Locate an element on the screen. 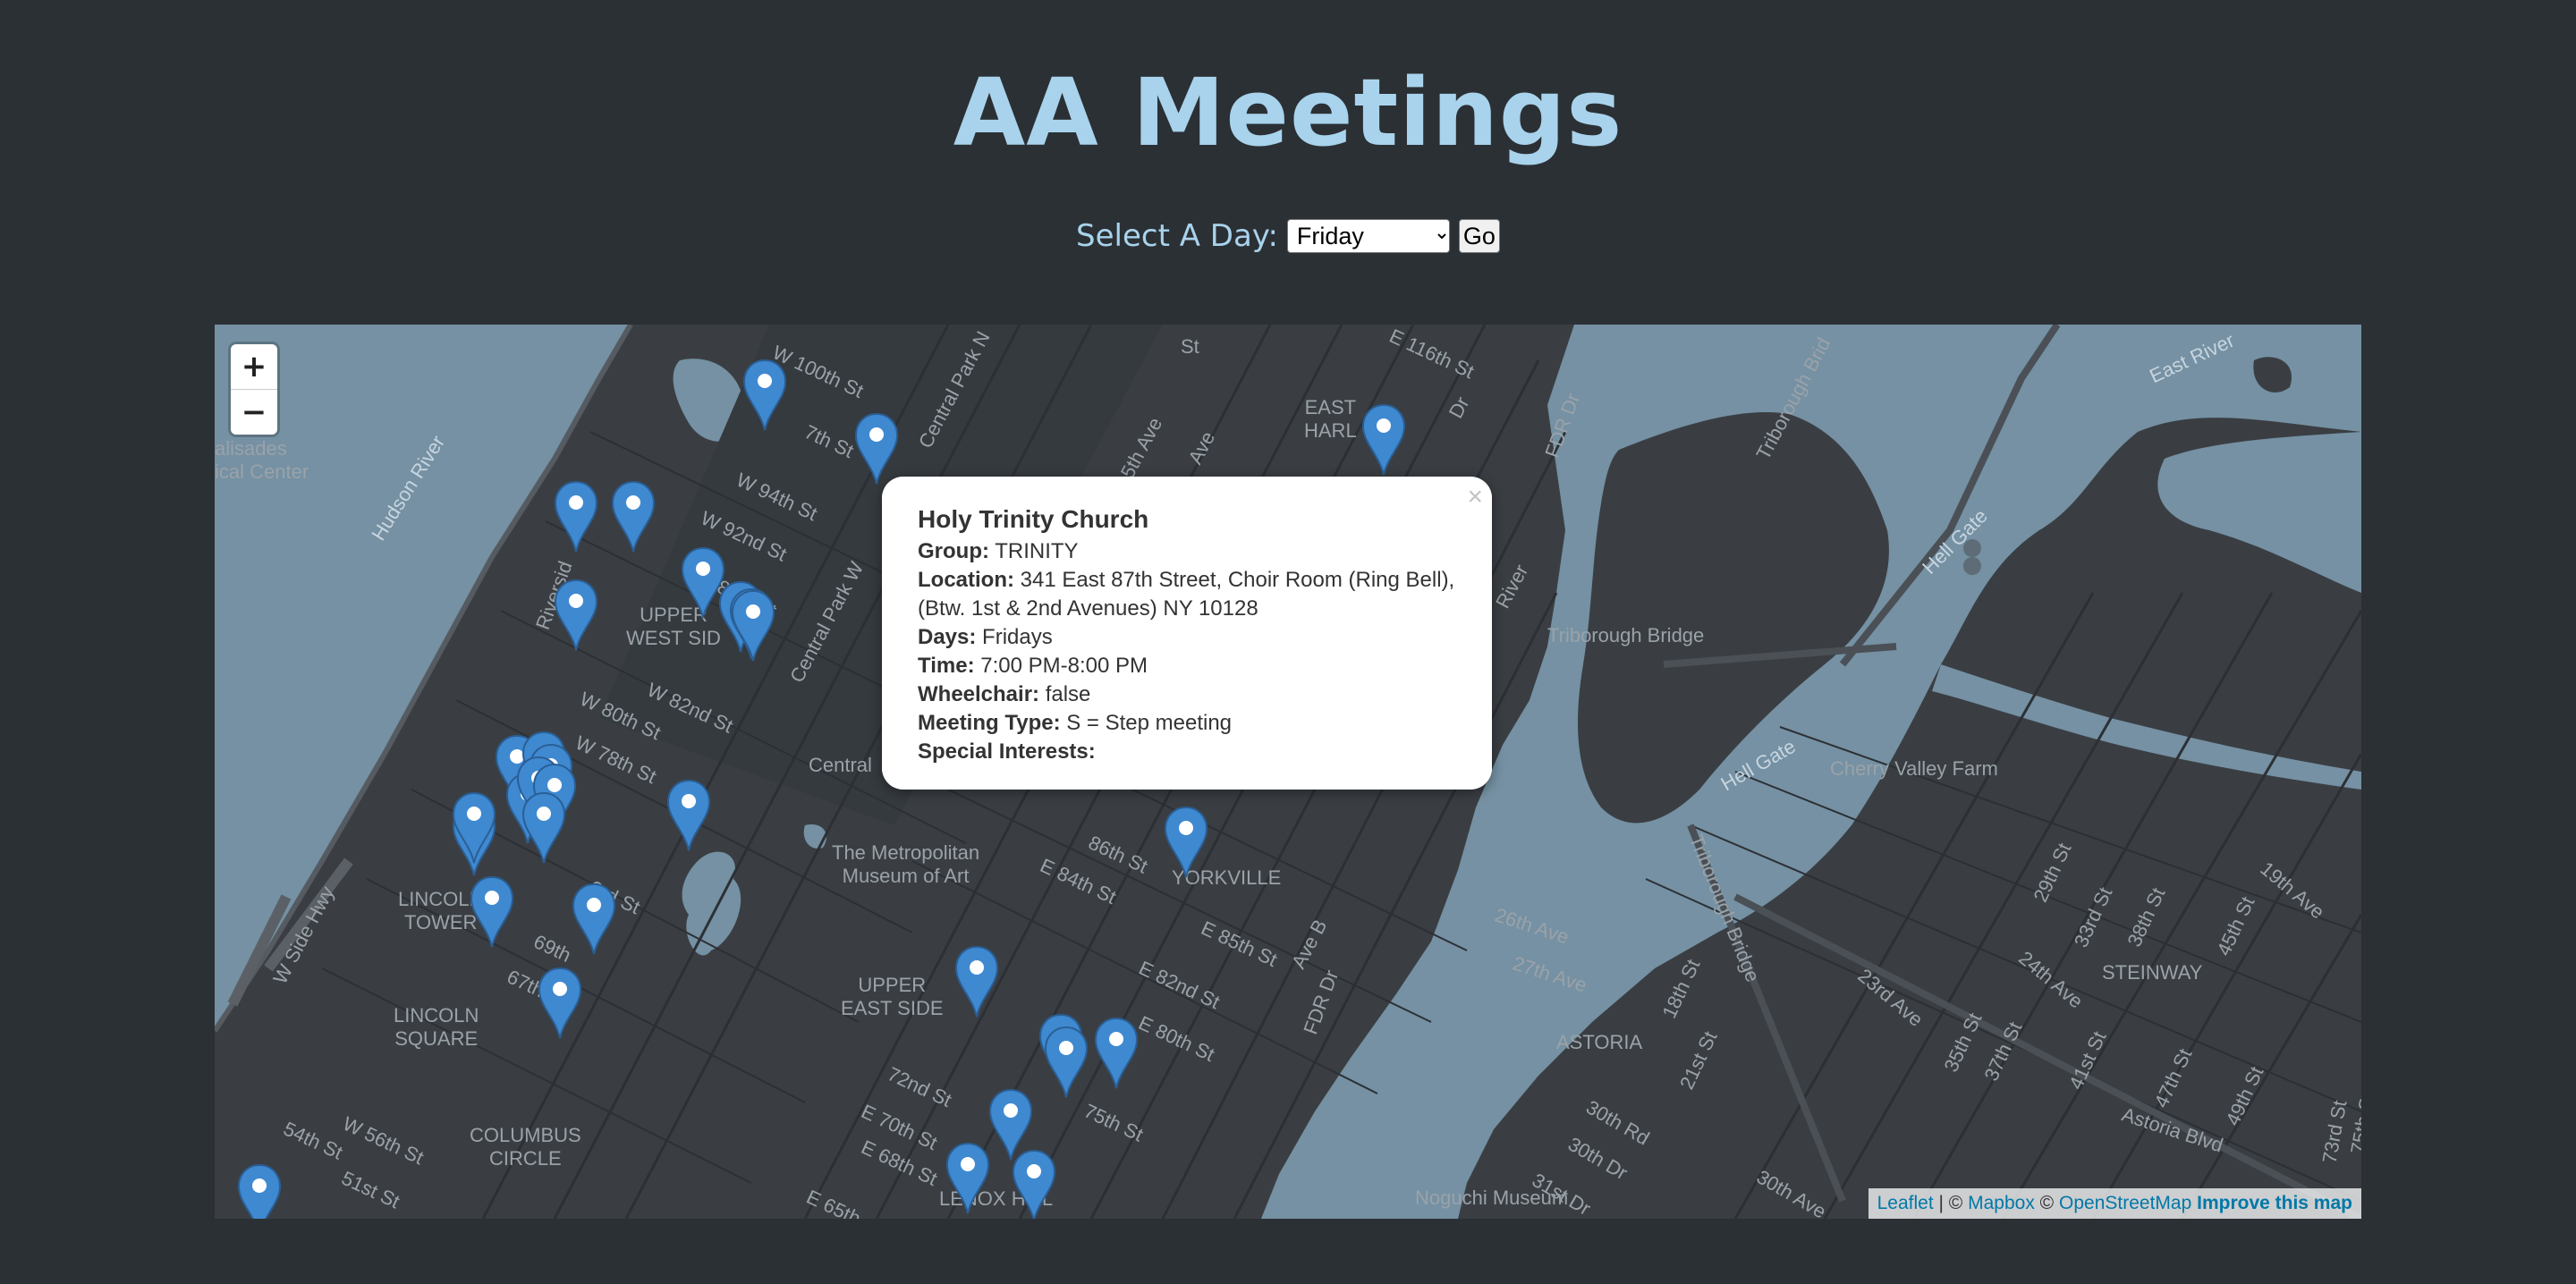 The width and height of the screenshot is (2576, 1284). label-steinway: STEINWAY is located at coordinates (2152, 973).